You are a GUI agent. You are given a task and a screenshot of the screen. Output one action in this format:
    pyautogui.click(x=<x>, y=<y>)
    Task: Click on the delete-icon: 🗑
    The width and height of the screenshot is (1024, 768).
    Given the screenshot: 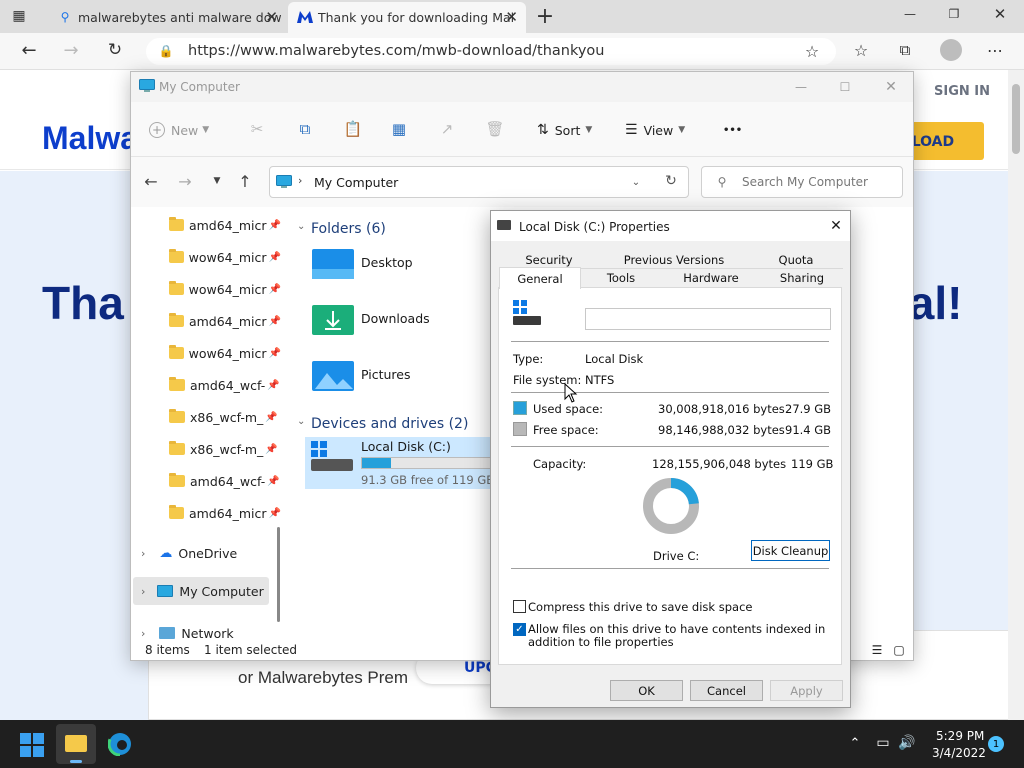 What is the action you would take?
    pyautogui.click(x=495, y=129)
    